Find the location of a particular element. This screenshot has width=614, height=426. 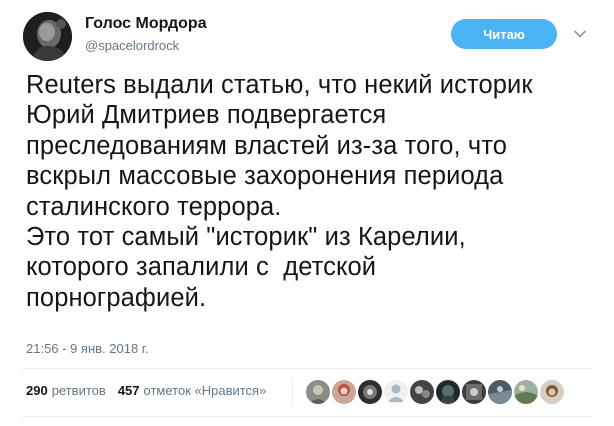

follow-button: Читаю is located at coordinates (504, 34).